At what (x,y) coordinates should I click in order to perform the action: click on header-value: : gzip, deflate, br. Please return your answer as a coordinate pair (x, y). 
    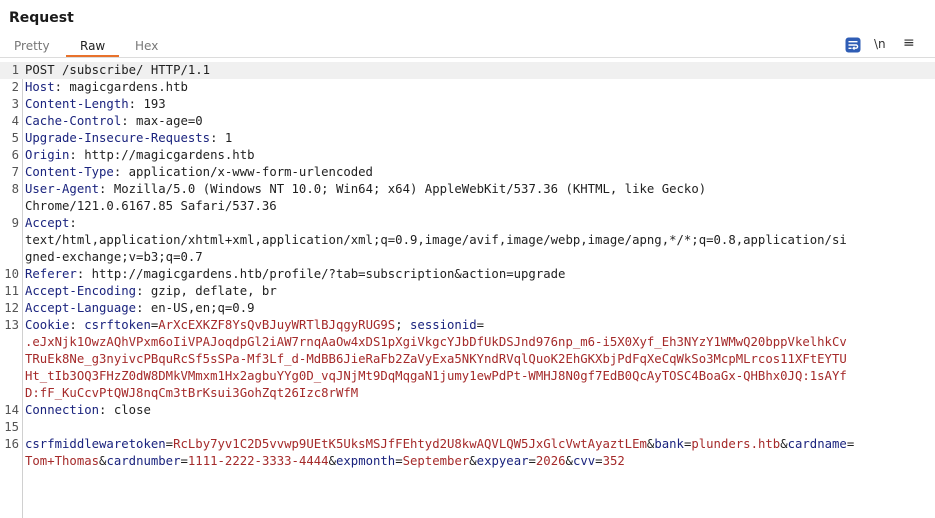
    Looking at the image, I should click on (206, 291).